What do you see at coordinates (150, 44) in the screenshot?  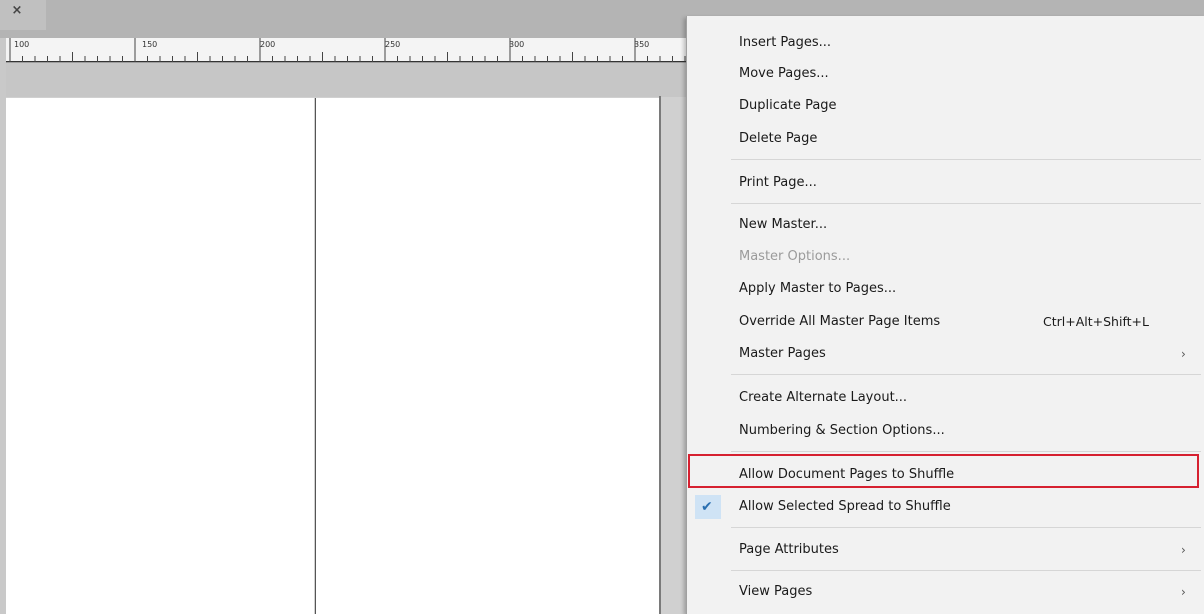 I see `ruler-label: 150` at bounding box center [150, 44].